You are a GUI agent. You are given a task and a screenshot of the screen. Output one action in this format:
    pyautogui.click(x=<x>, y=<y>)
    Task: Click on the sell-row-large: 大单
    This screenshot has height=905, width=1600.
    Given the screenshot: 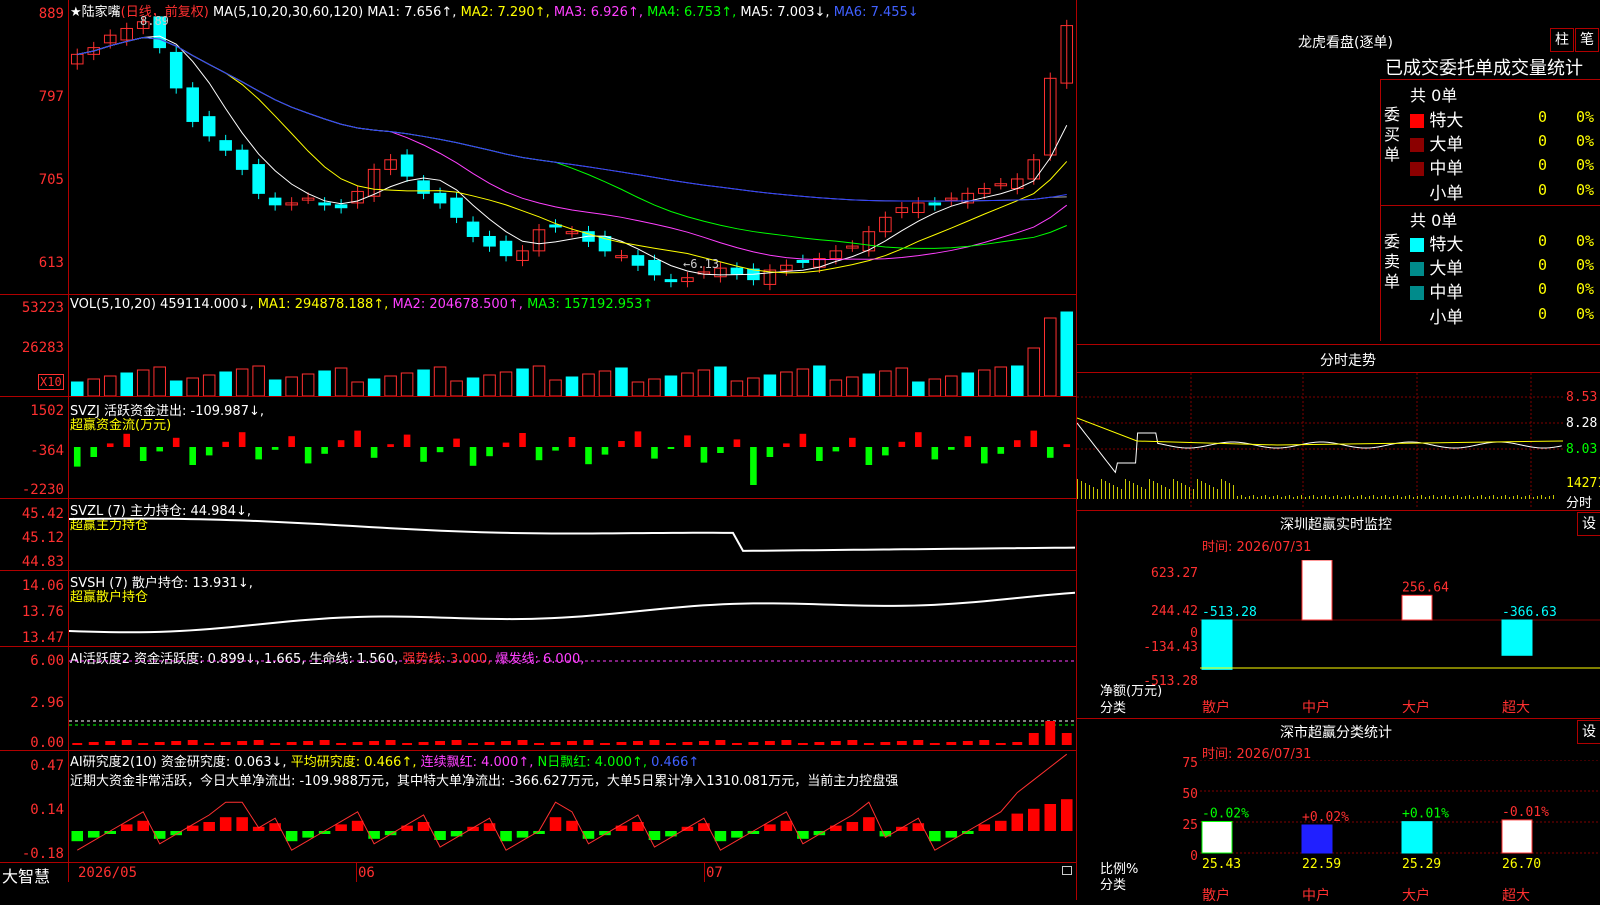 What is the action you would take?
    pyautogui.click(x=1436, y=266)
    